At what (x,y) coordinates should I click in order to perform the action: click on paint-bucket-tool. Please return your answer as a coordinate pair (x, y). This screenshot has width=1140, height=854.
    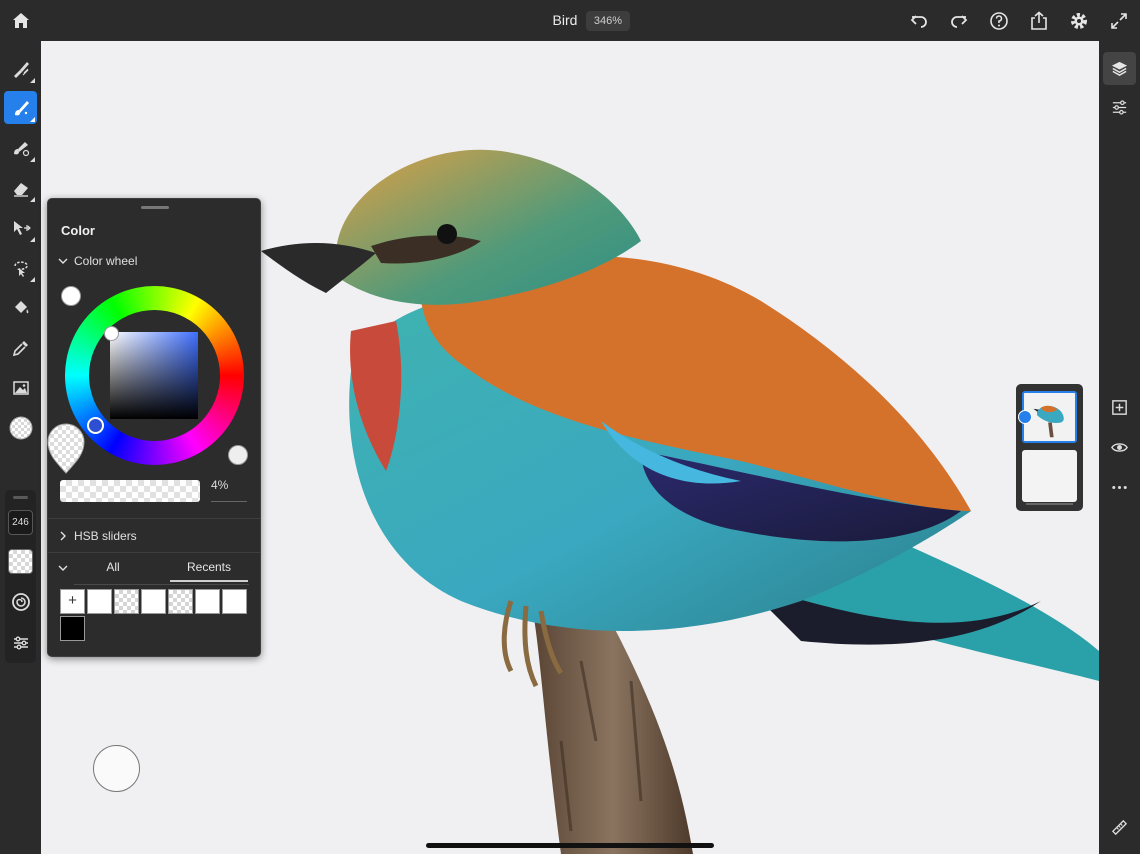
    Looking at the image, I should click on (20, 307).